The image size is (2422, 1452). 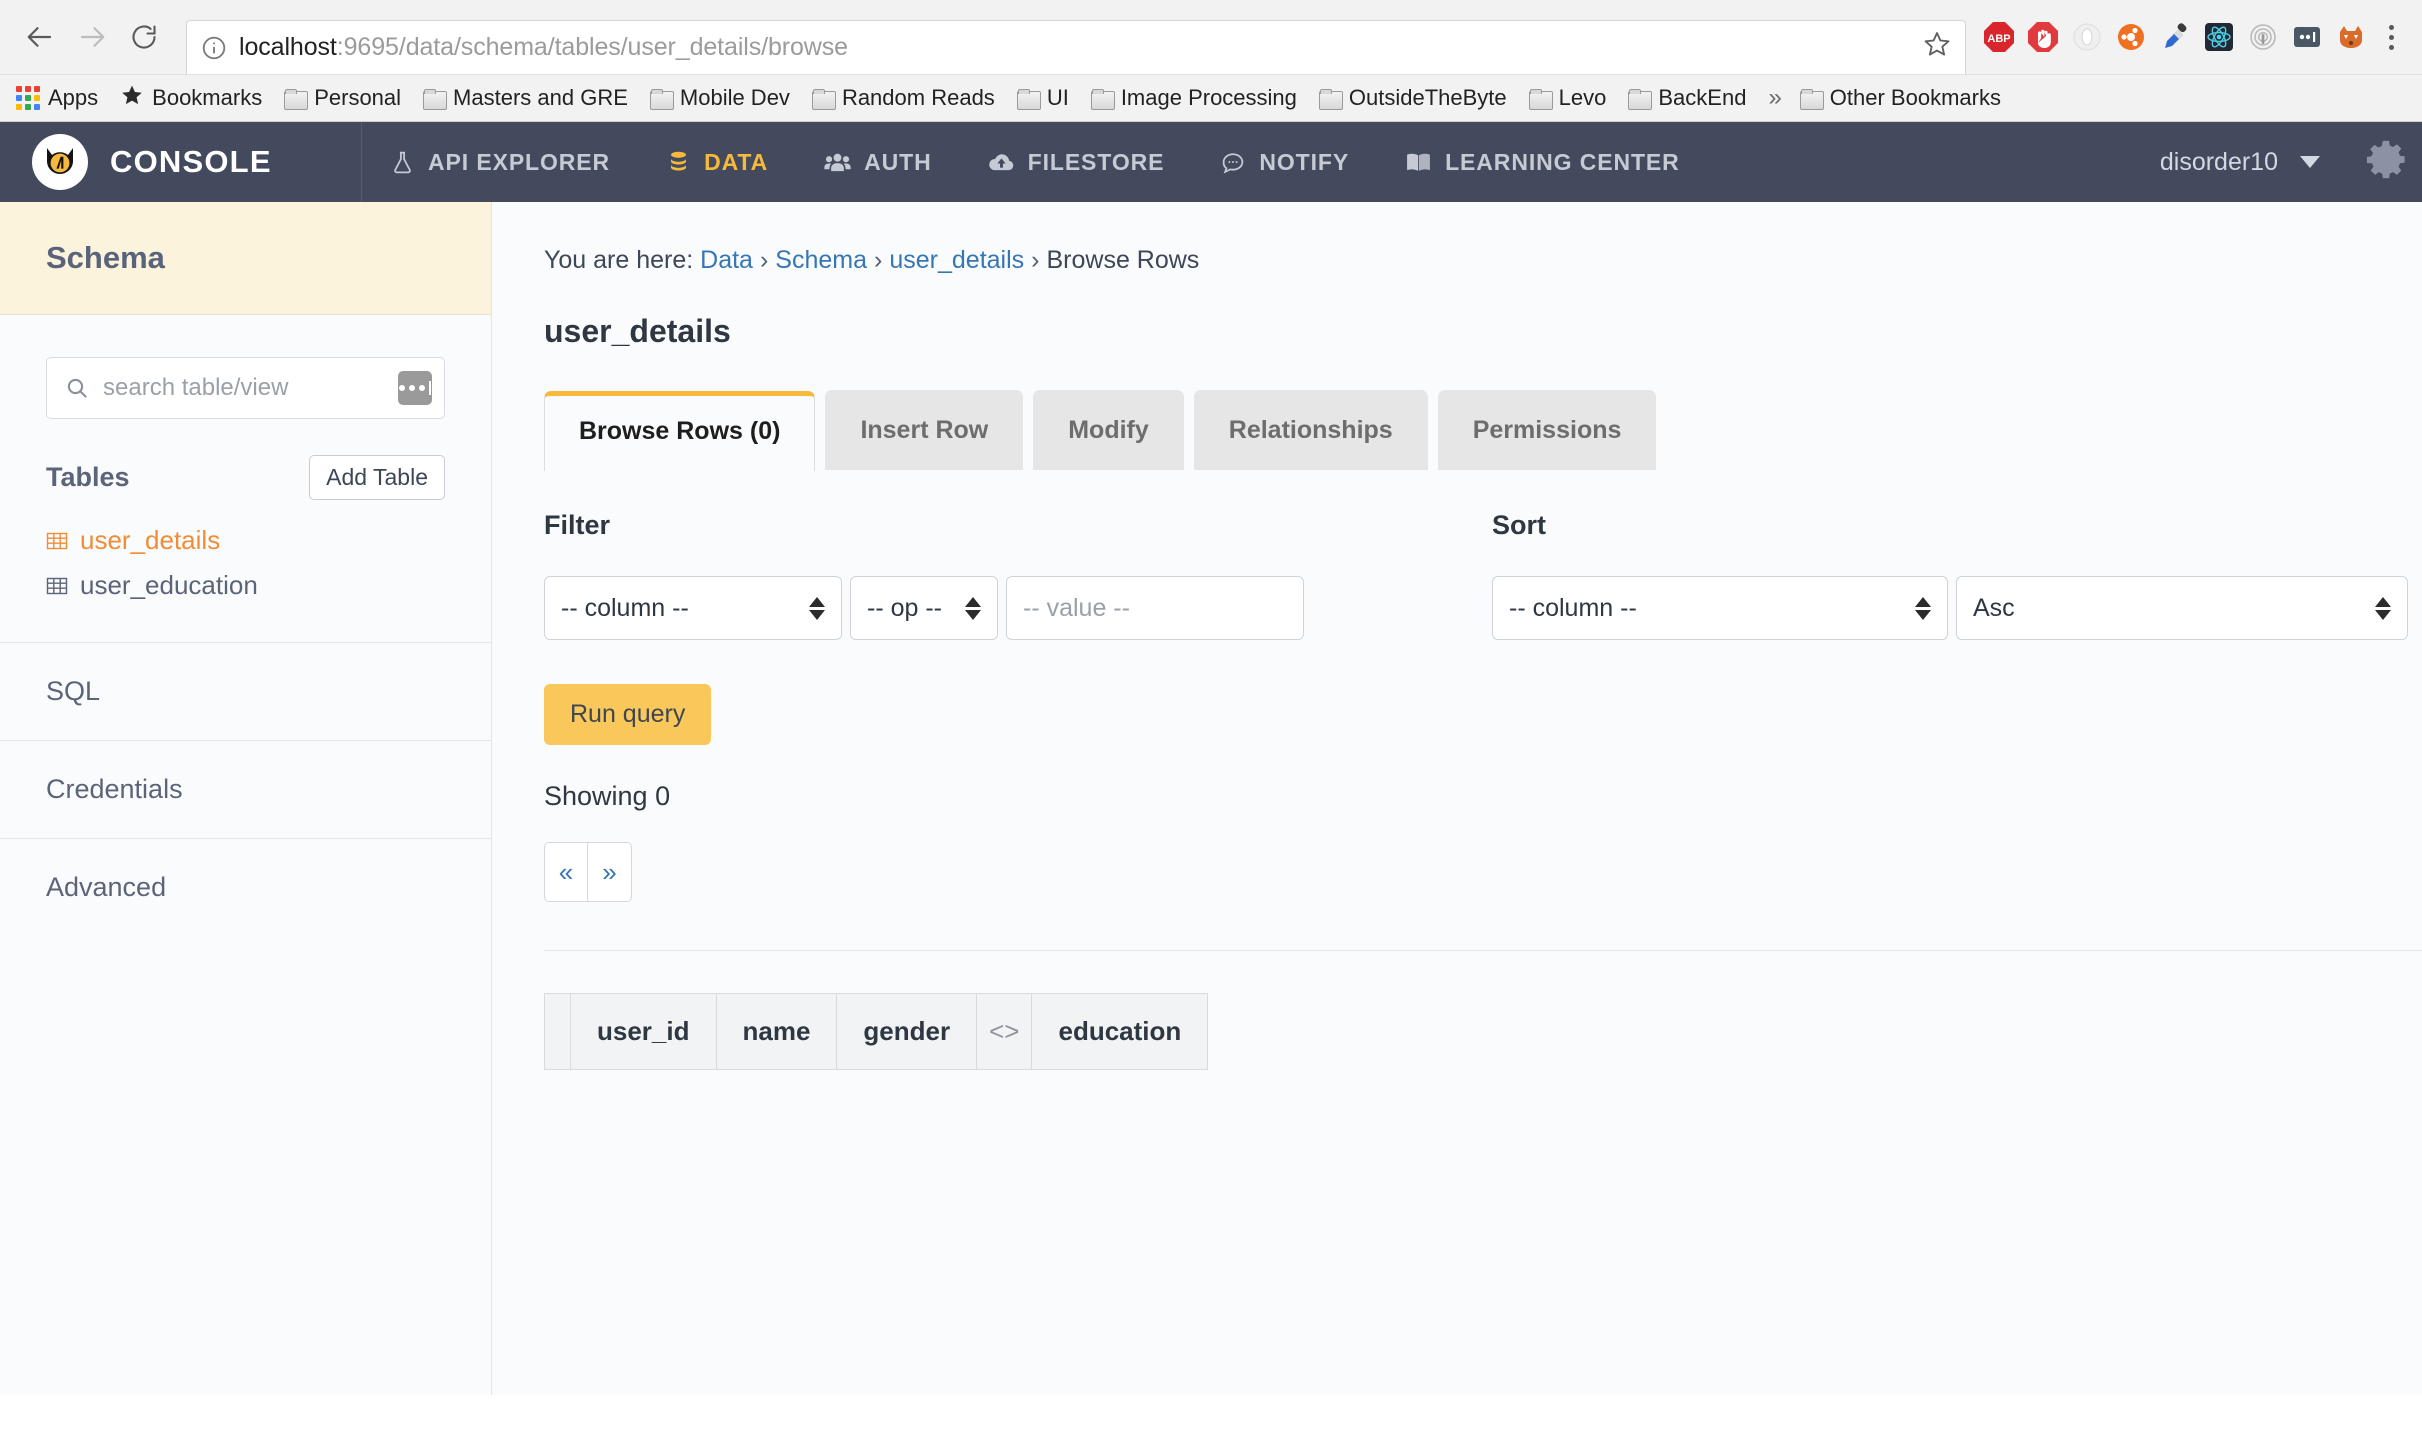 I want to click on extension-icons: ABP, so click(x=2171, y=37).